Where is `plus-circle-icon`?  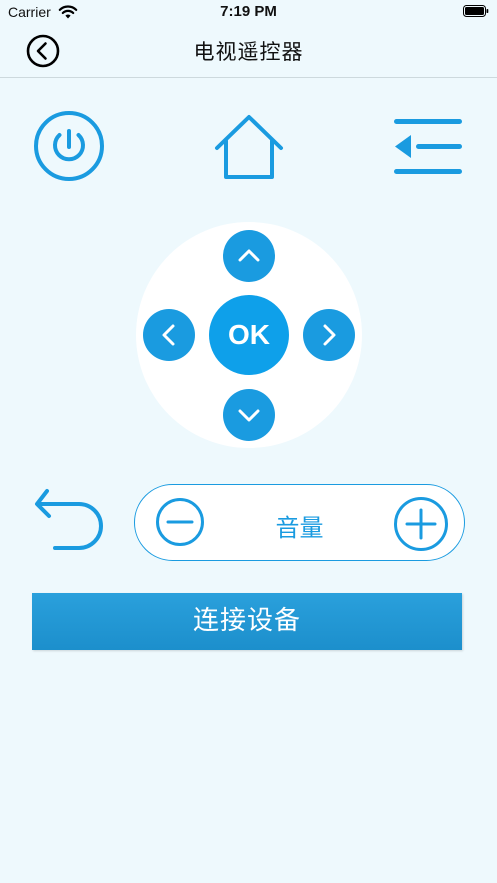 plus-circle-icon is located at coordinates (421, 524).